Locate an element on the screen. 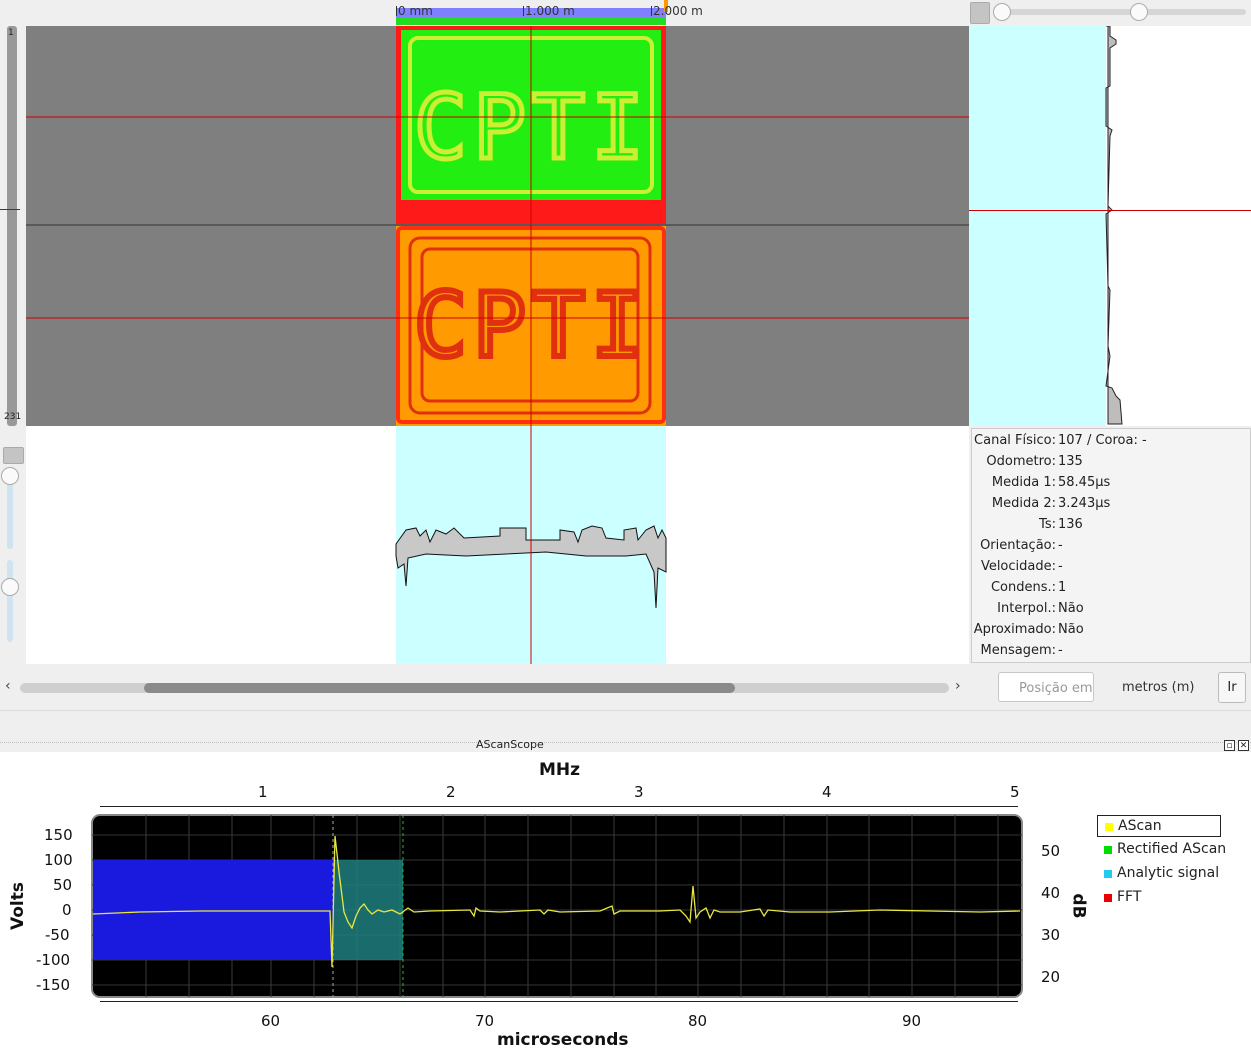  right-axis-title: dB is located at coordinates (1078, 906).